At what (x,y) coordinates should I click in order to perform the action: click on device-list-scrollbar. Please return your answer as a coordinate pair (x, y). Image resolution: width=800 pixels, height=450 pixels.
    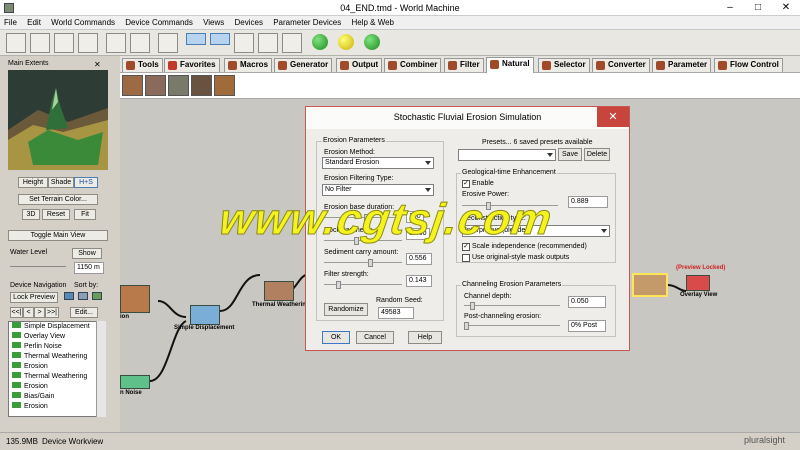
    Looking at the image, I should click on (101, 369).